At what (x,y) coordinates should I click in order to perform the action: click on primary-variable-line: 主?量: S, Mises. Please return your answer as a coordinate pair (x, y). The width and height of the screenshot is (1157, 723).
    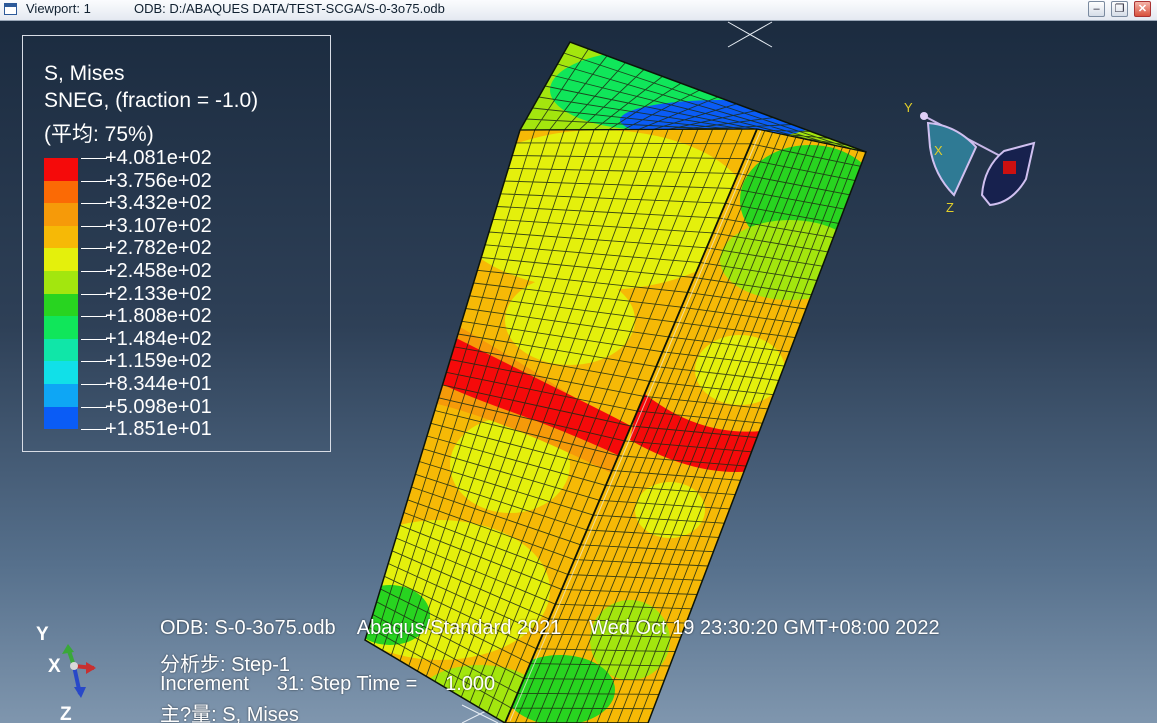
    Looking at the image, I should click on (229, 713).